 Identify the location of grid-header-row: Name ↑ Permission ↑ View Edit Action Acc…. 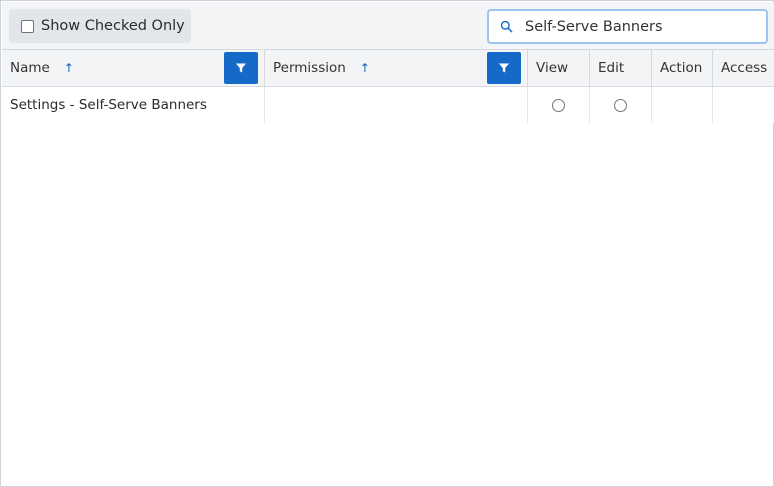
(388, 68).